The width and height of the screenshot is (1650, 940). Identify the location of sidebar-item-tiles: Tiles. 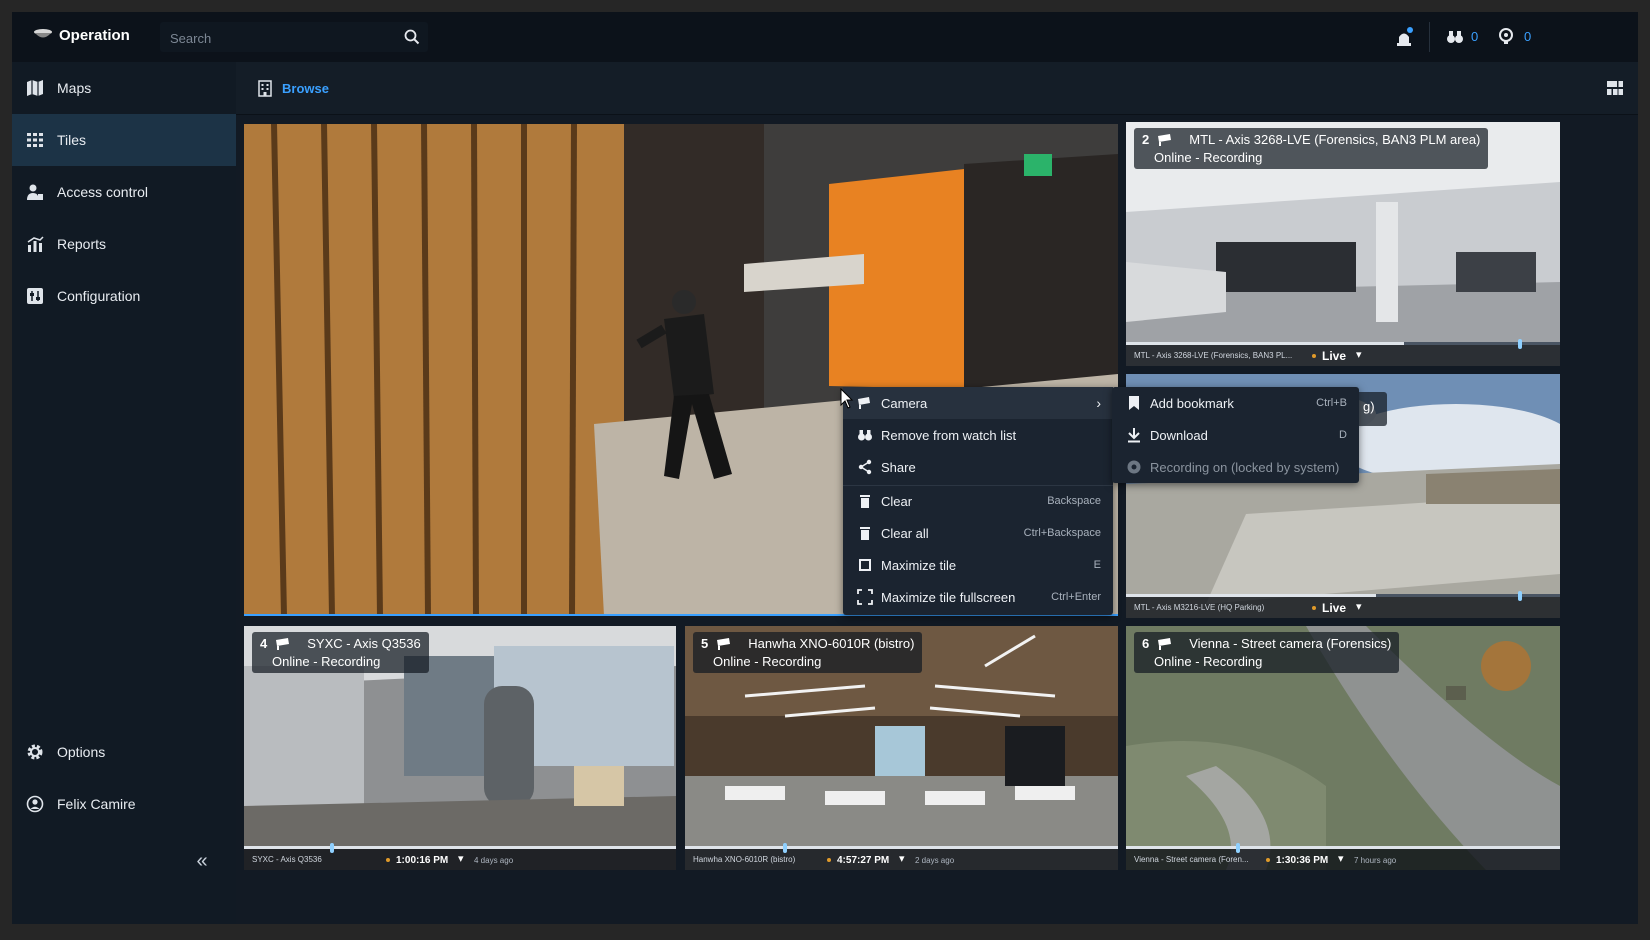
(124, 140).